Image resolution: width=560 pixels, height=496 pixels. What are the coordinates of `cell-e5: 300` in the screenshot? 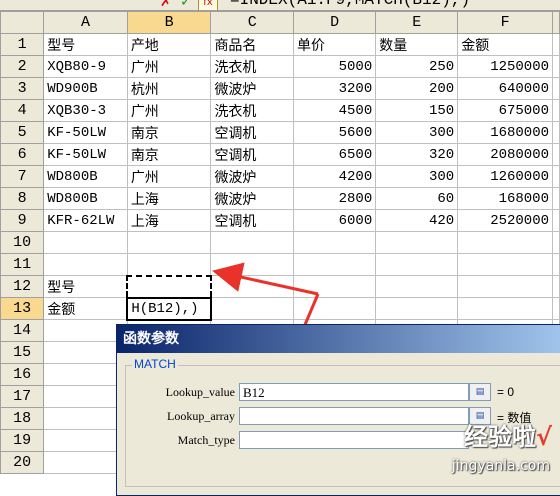 It's located at (417, 132).